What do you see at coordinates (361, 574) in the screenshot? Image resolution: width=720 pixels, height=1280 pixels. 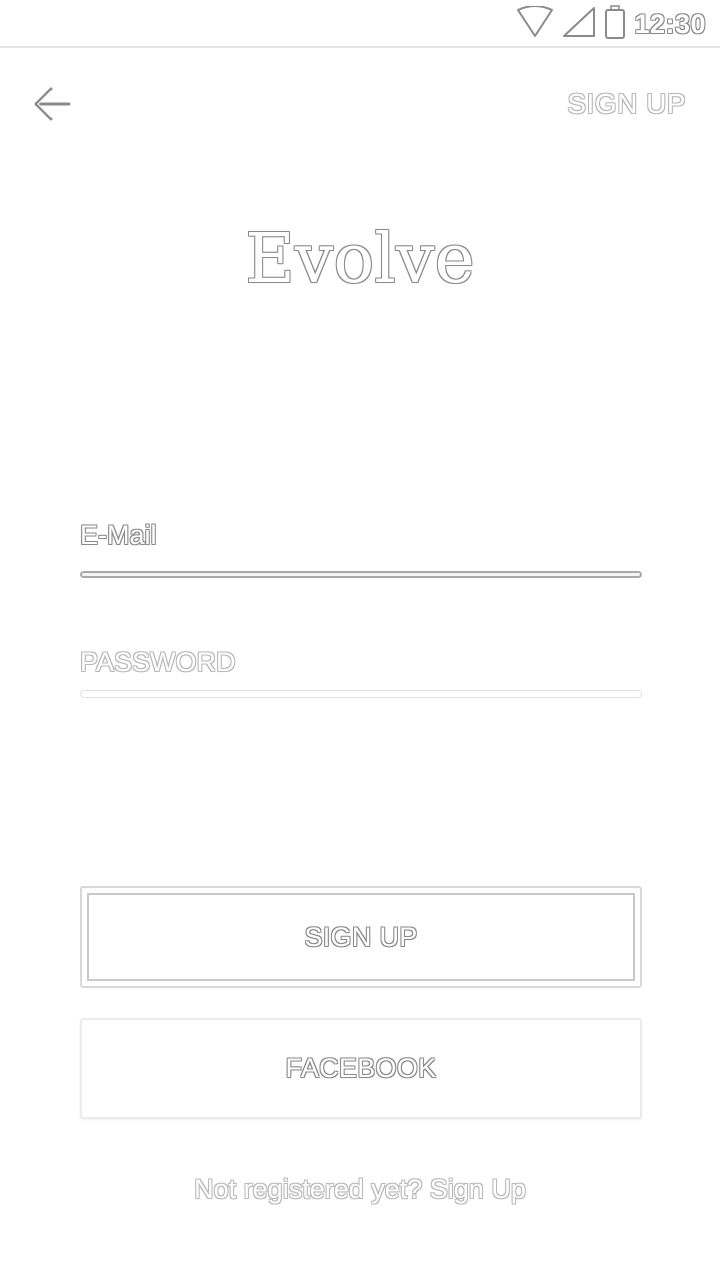 I see `email-underline` at bounding box center [361, 574].